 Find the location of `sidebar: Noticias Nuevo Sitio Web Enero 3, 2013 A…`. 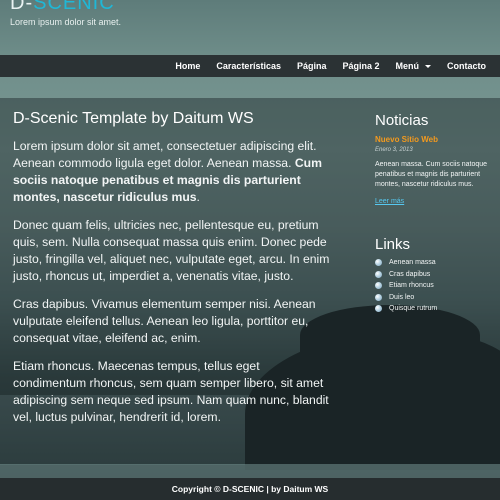

sidebar: Noticias Nuevo Sitio Web Enero 3, 2013 A… is located at coordinates (434, 214).